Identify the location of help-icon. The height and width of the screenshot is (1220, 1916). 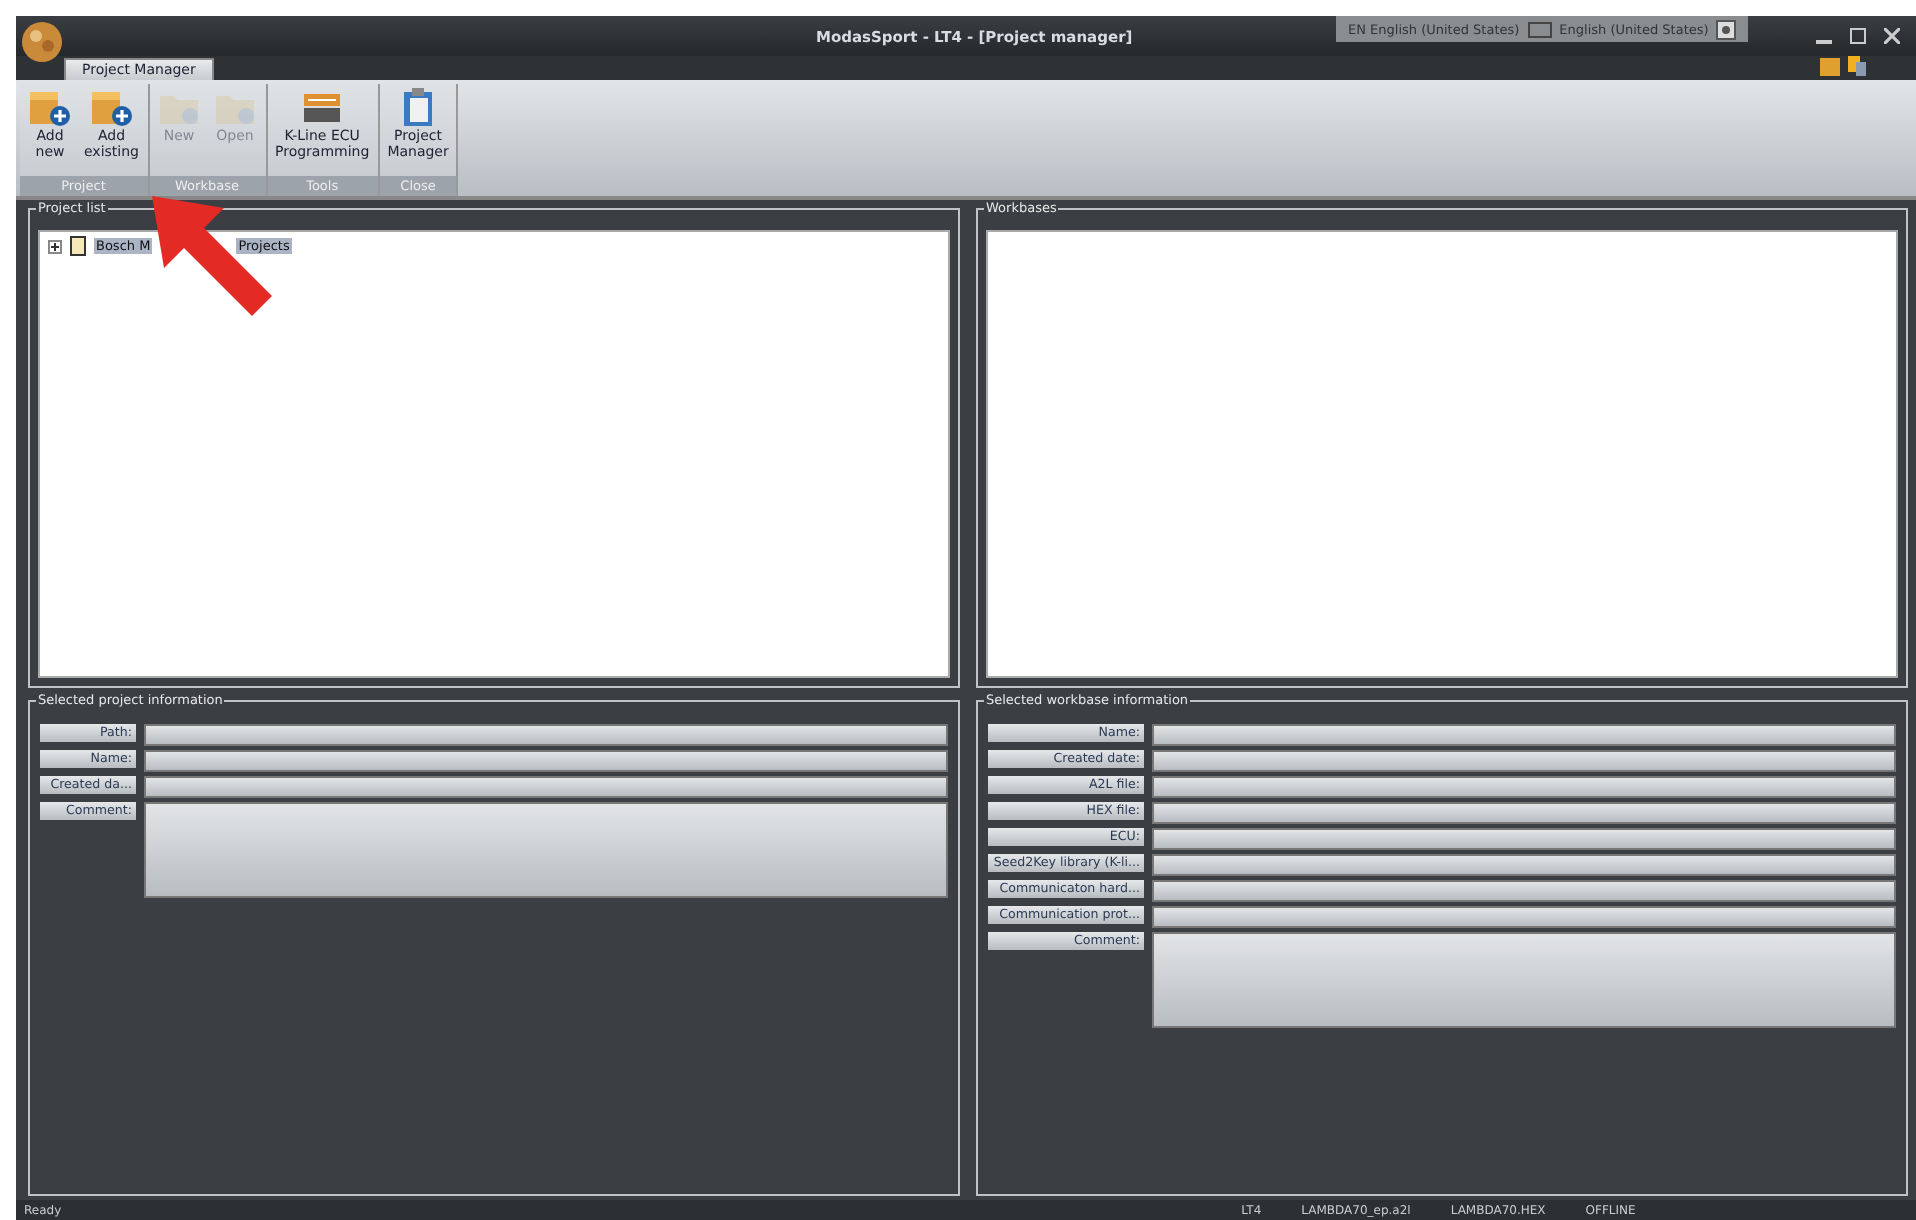
(1726, 29).